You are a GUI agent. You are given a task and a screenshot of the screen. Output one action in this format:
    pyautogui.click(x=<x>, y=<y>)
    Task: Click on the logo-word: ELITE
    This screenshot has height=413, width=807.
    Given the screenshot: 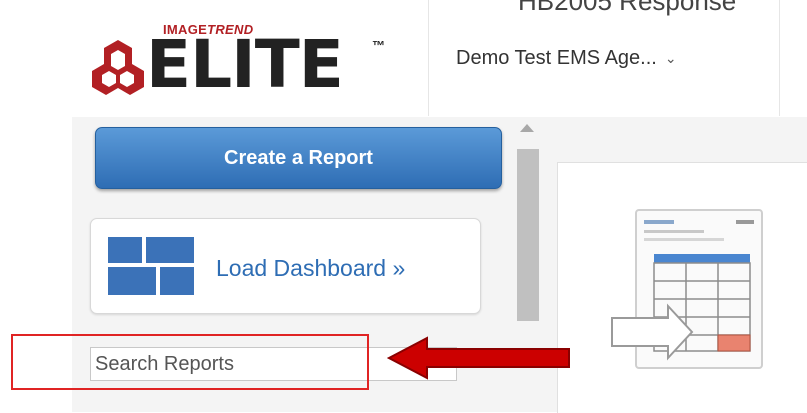 What is the action you would take?
    pyautogui.click(x=245, y=64)
    